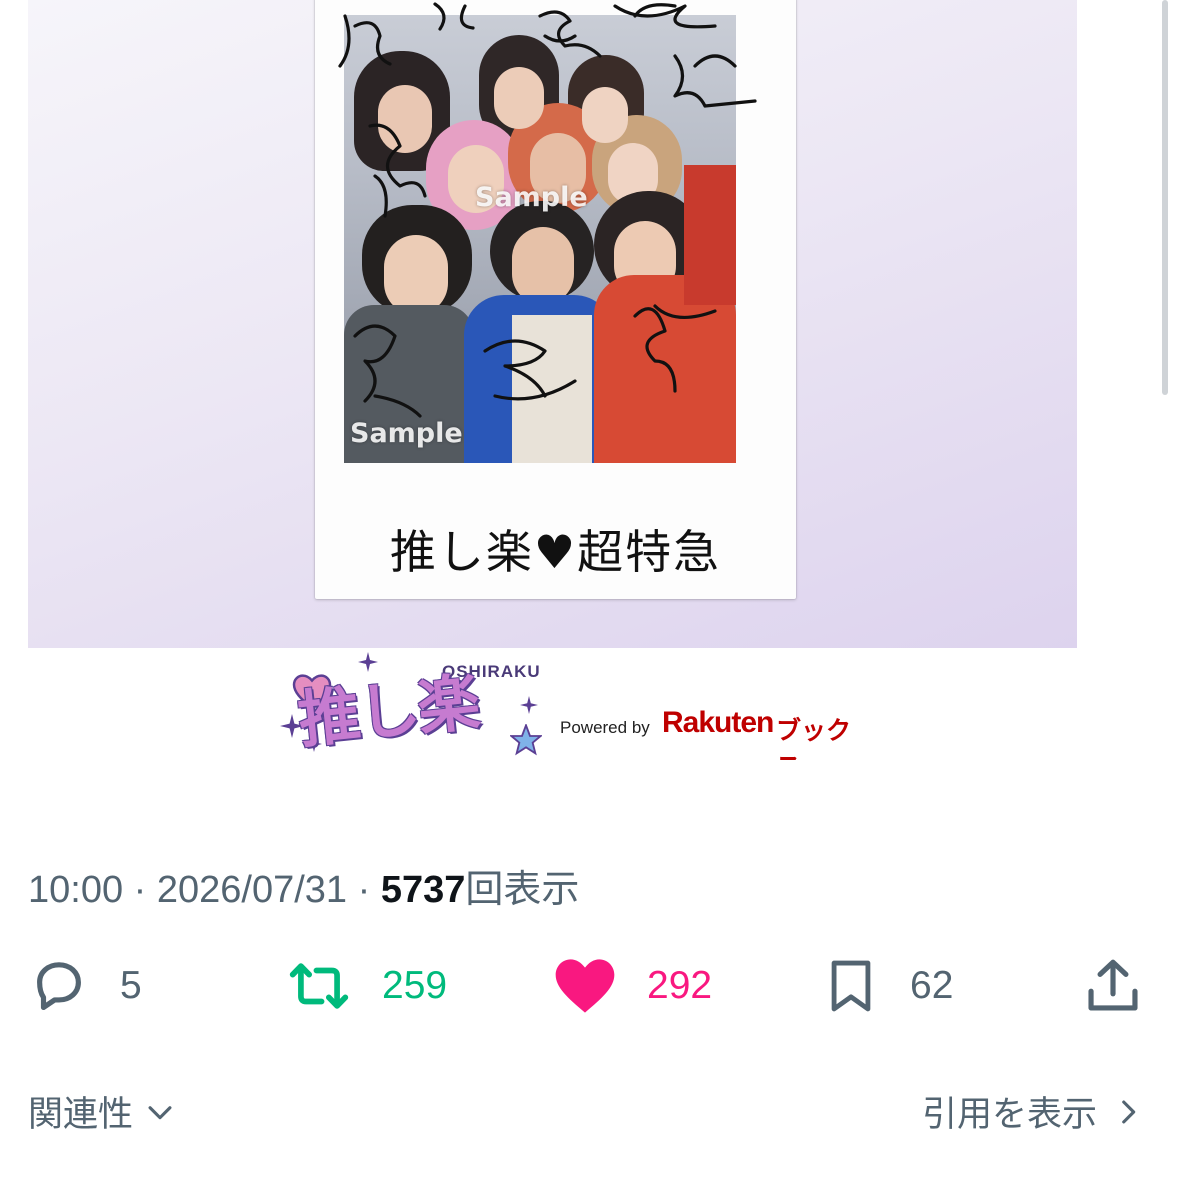 This screenshot has height=1185, width=1179. Describe the element at coordinates (529, 705) in the screenshot. I see `sparkle-icon` at that location.